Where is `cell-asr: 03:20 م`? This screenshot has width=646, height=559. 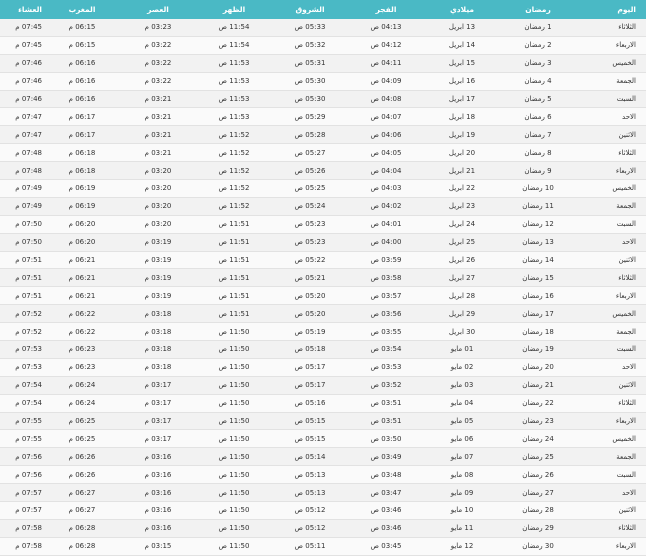
cell-asr: 03:20 م is located at coordinates (158, 170).